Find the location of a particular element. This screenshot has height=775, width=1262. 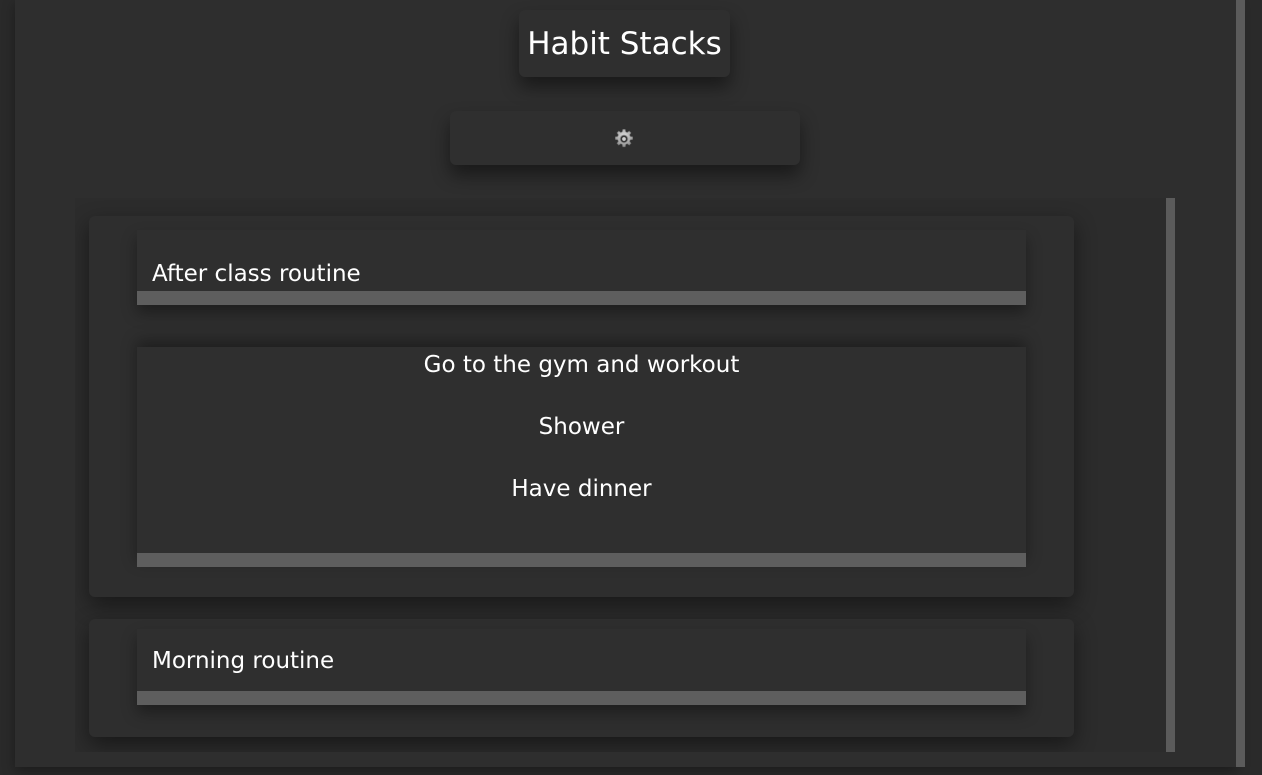

app-title-box: Habit Stacks is located at coordinates (624, 43).